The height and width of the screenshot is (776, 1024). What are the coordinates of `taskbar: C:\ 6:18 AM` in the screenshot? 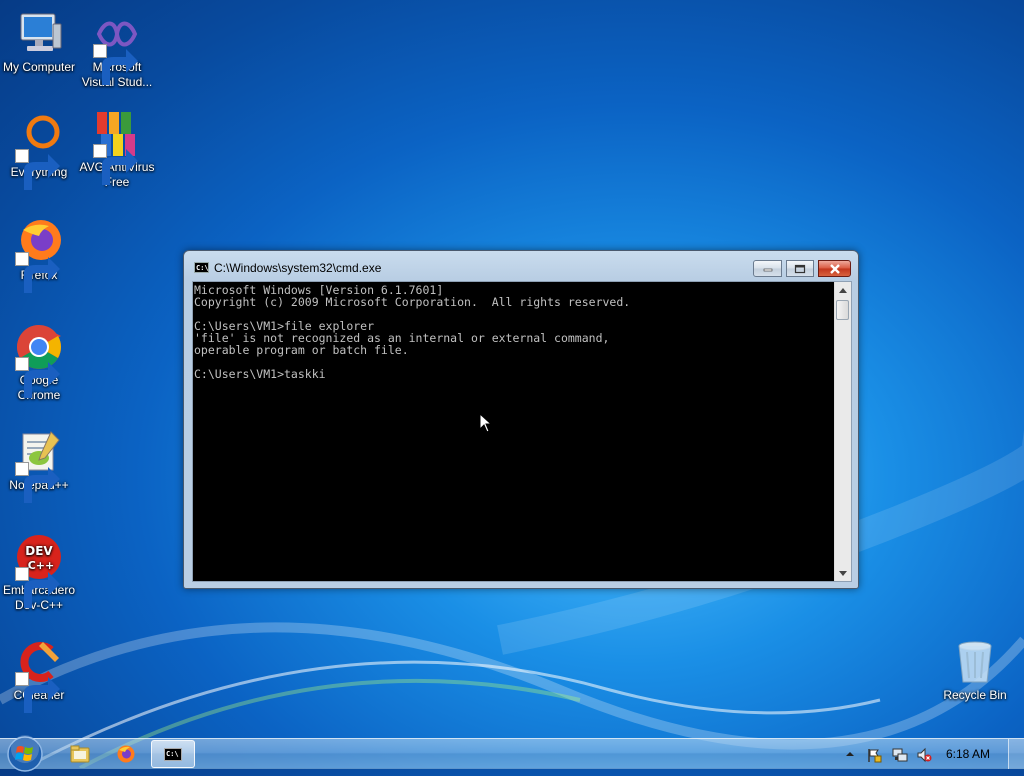 It's located at (512, 753).